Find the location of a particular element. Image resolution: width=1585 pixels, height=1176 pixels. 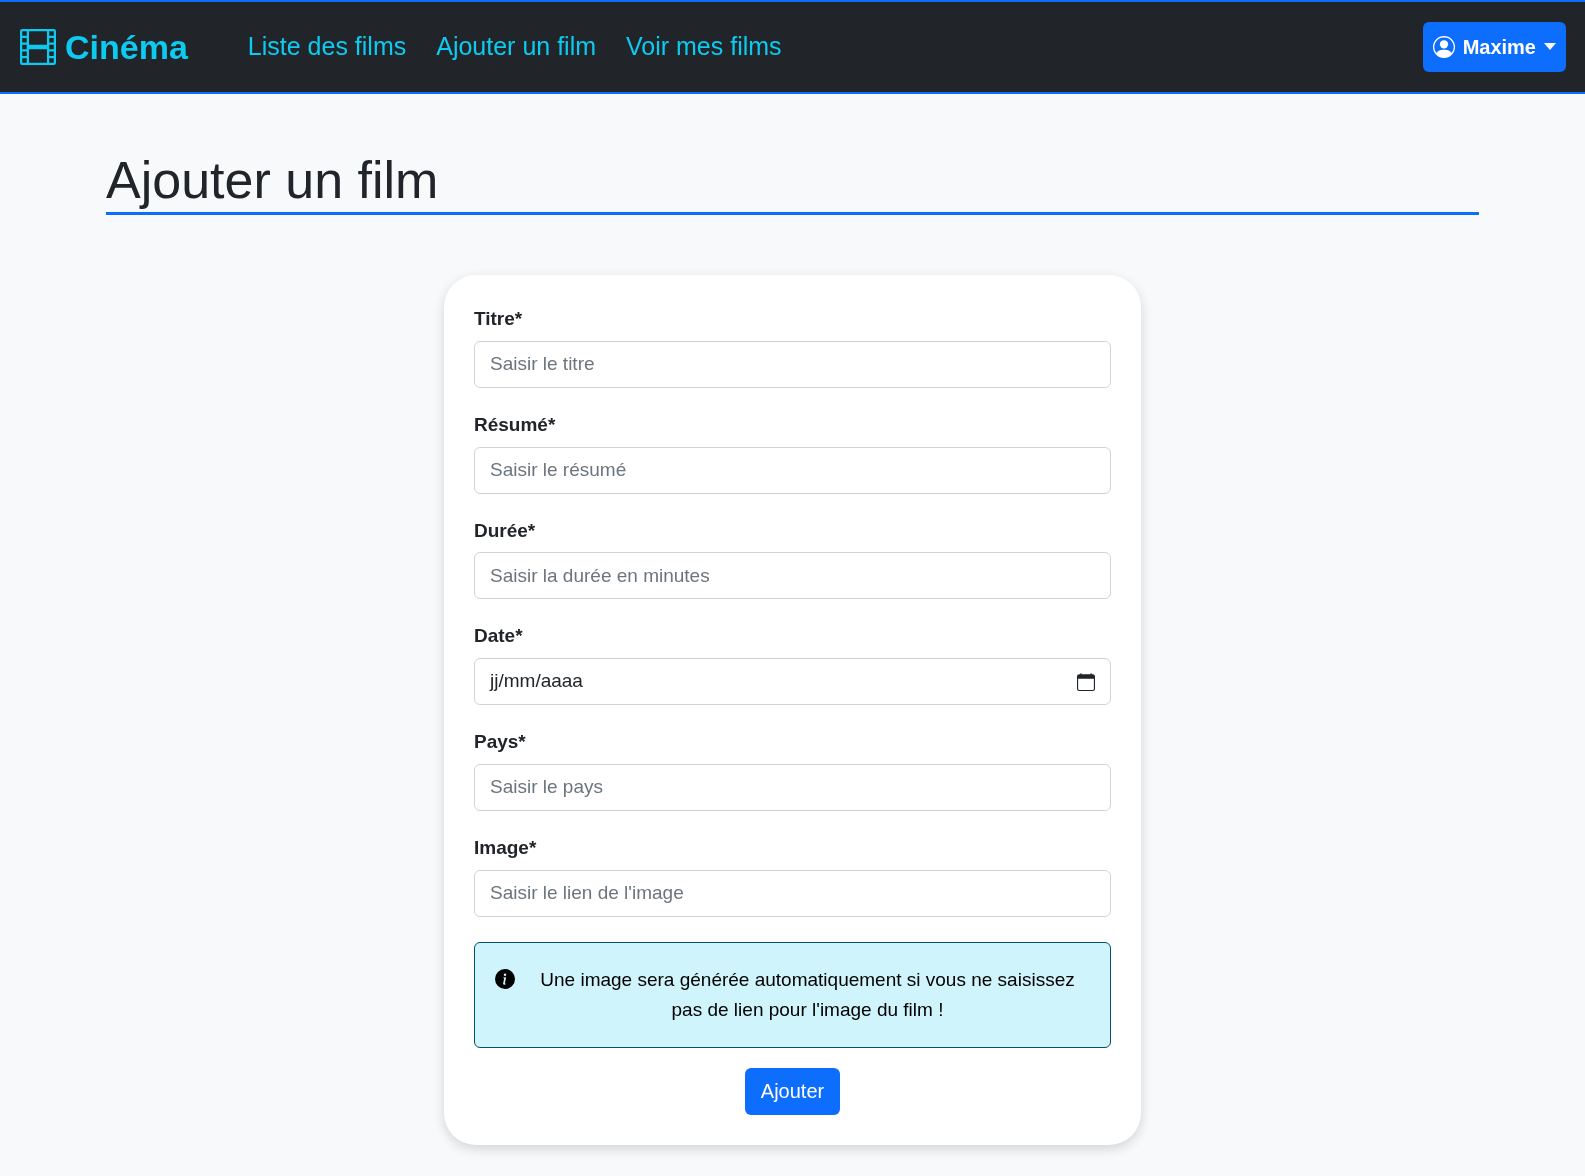

calendar-icon is located at coordinates (1086, 681).